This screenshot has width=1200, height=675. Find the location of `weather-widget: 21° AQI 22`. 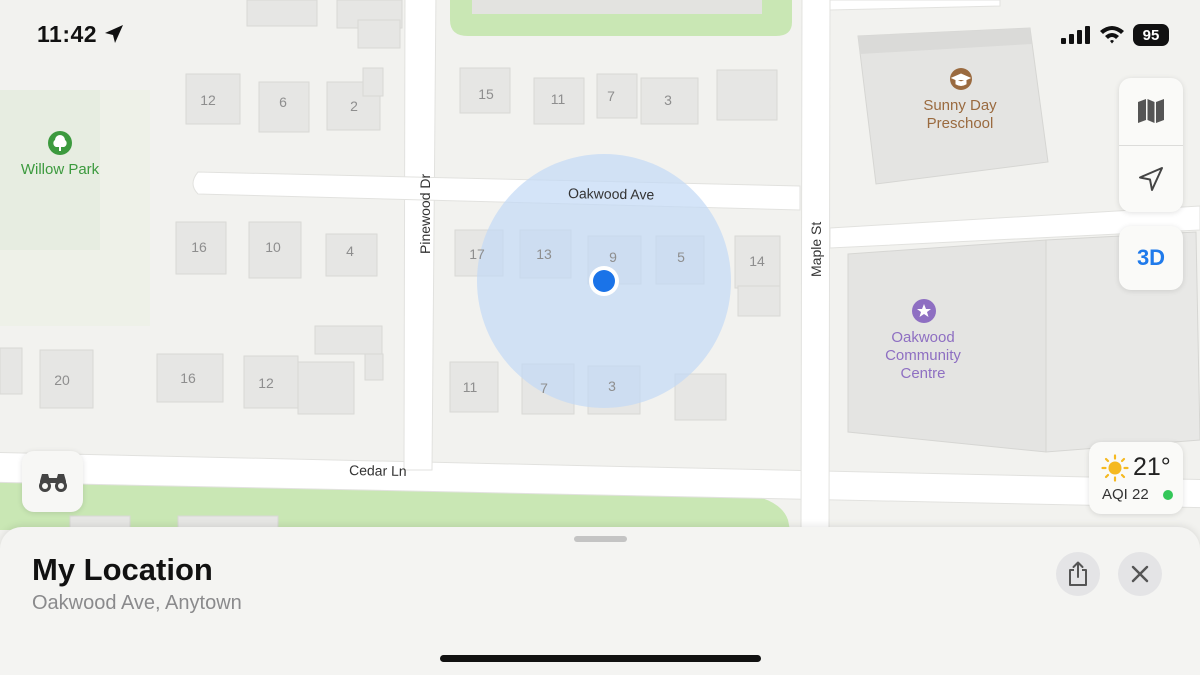

weather-widget: 21° AQI 22 is located at coordinates (1136, 478).